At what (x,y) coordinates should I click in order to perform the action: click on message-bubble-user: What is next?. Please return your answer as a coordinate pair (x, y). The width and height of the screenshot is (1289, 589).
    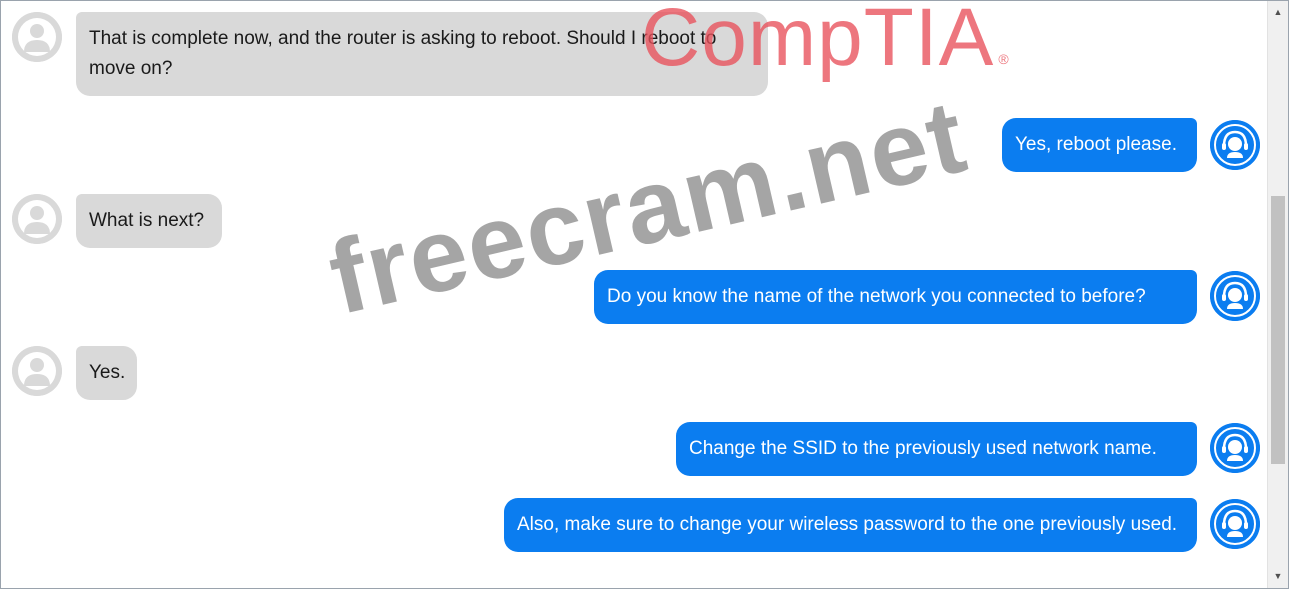
    Looking at the image, I should click on (149, 221).